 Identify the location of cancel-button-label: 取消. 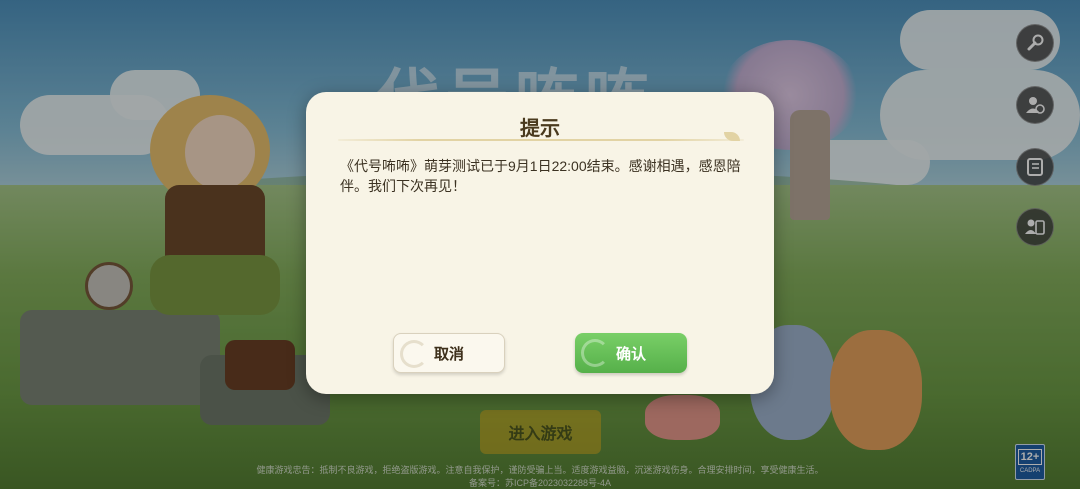
(448, 354).